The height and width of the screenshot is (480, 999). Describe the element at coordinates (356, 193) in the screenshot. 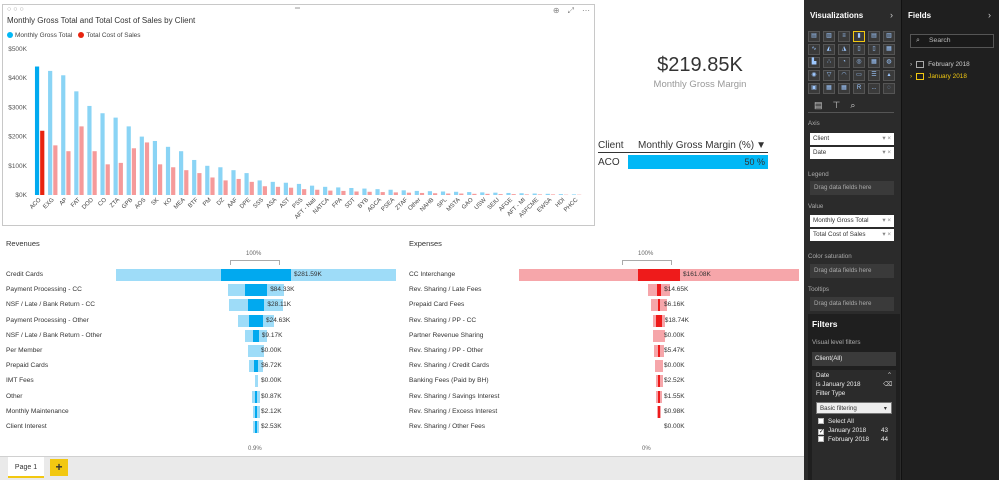

I see `bar-cost-SDT` at that location.